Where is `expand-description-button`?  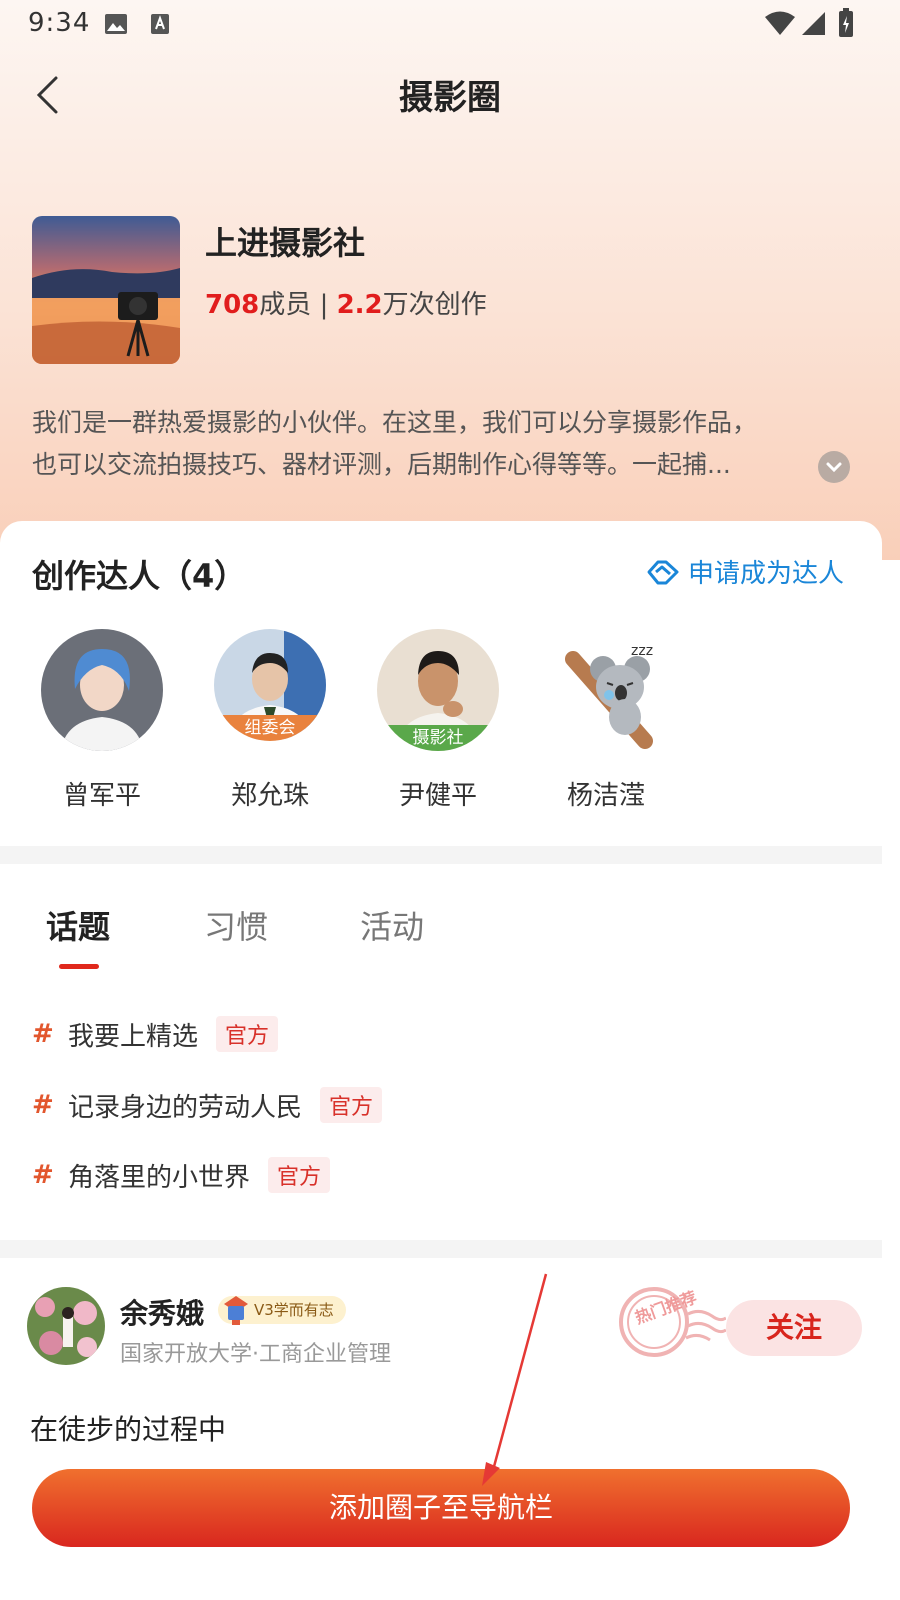
expand-description-button is located at coordinates (834, 467).